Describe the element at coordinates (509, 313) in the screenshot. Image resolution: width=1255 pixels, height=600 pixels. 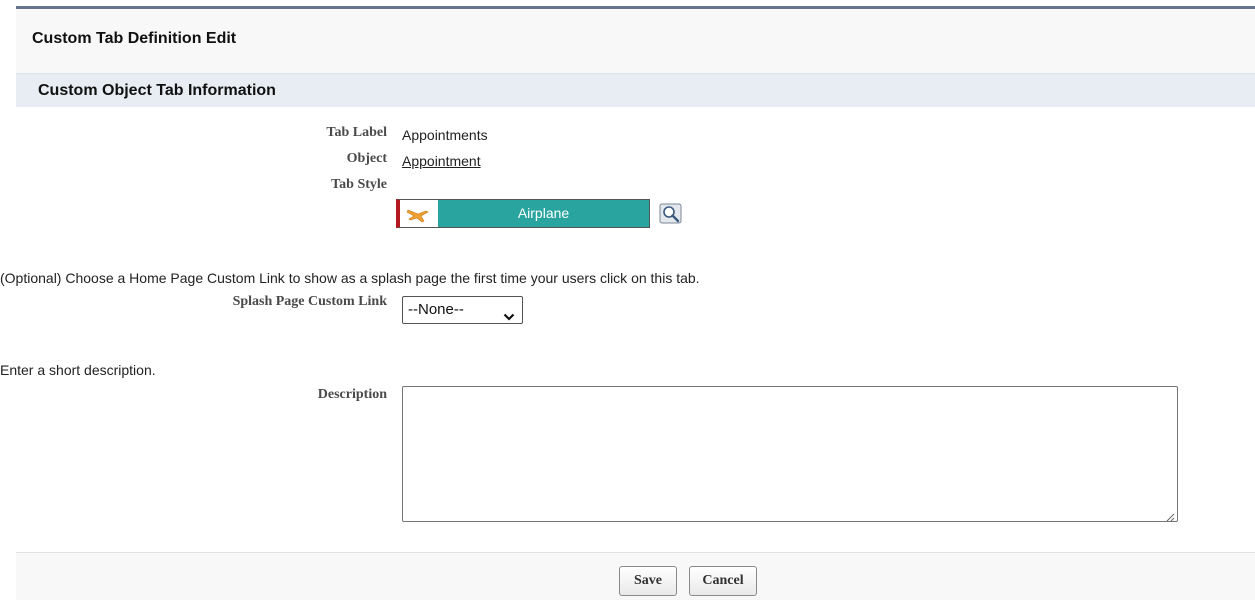
I see `chevron-down-icon` at that location.